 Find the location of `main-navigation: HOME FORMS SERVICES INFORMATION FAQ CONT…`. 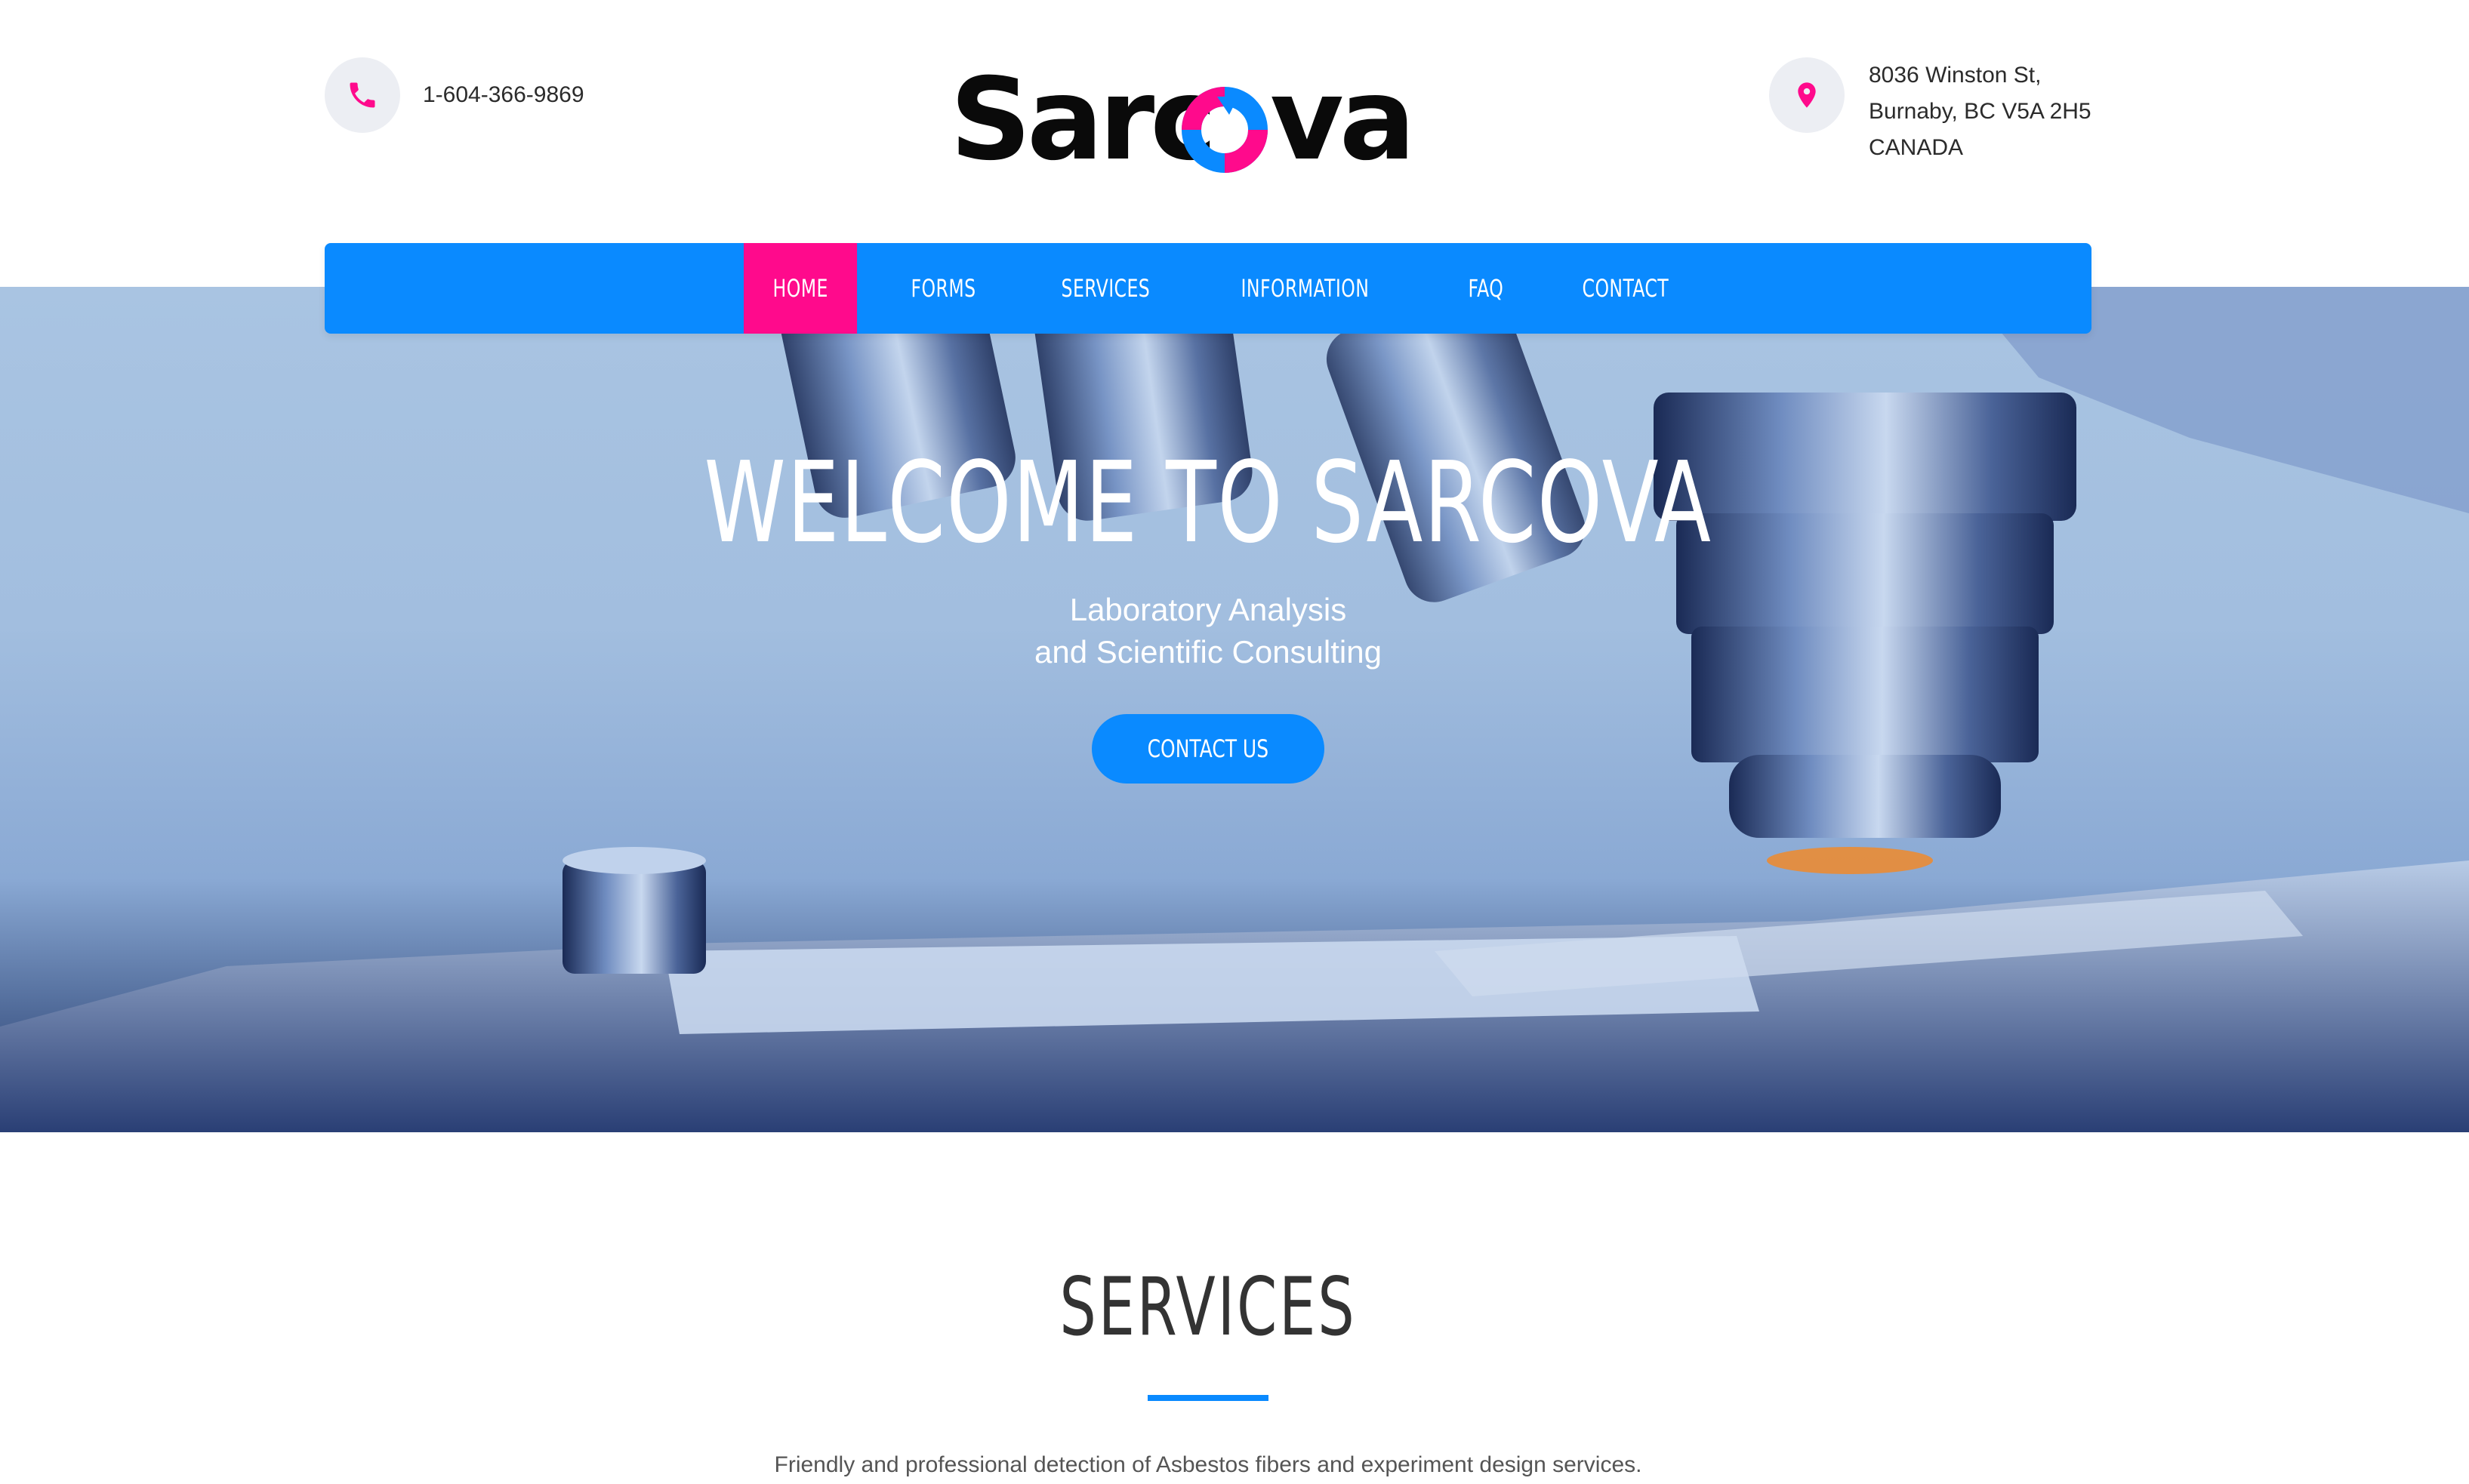

main-navigation: HOME FORMS SERVICES INFORMATION FAQ CONT… is located at coordinates (1208, 288).